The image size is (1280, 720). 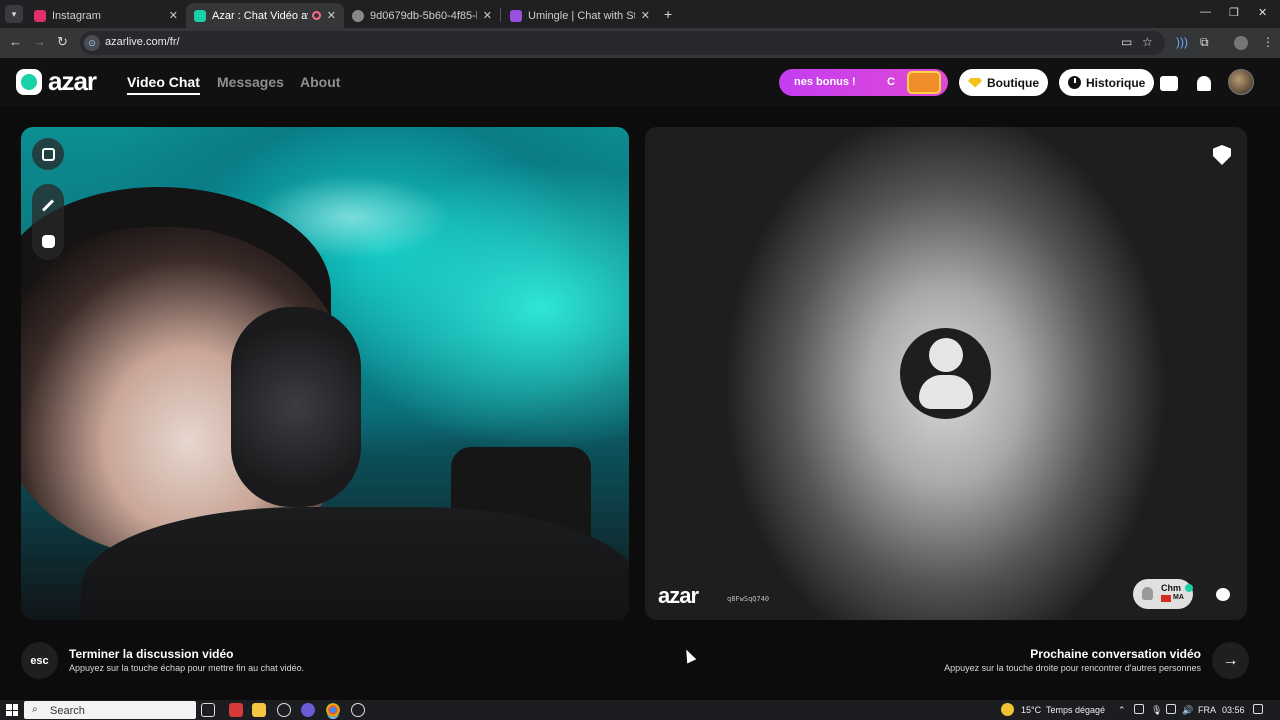 I want to click on discord-icon, so click(x=308, y=710).